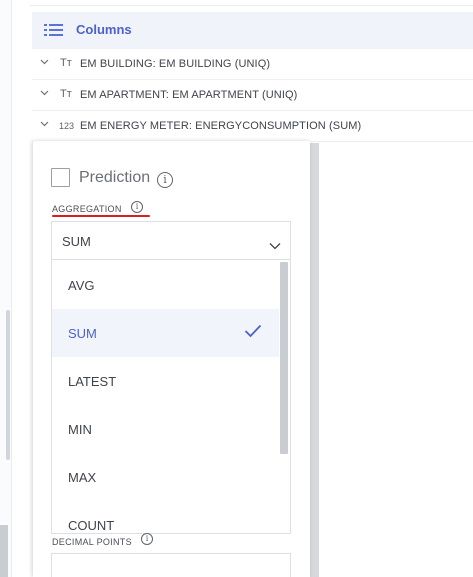  I want to click on decimal-points-input, so click(171, 565).